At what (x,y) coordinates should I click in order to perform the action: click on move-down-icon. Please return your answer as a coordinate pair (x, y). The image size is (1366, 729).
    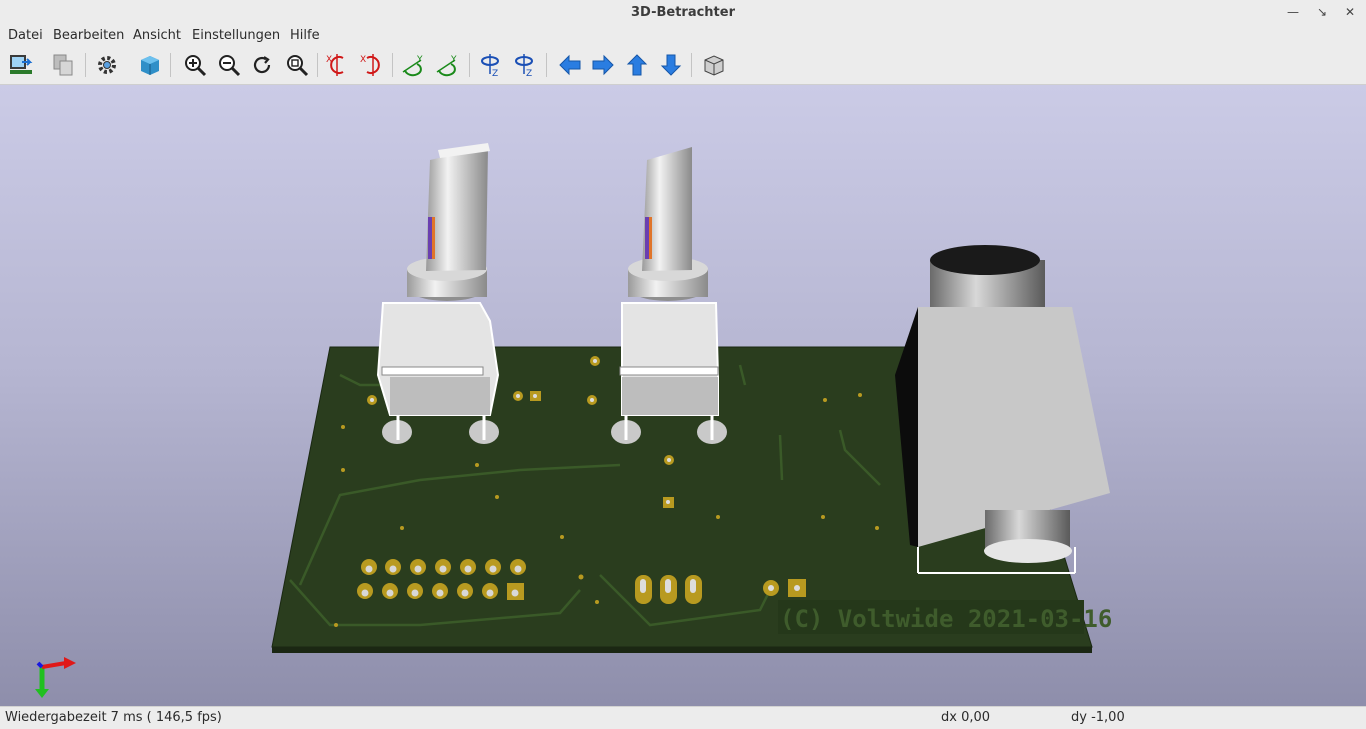
    Looking at the image, I should click on (671, 65).